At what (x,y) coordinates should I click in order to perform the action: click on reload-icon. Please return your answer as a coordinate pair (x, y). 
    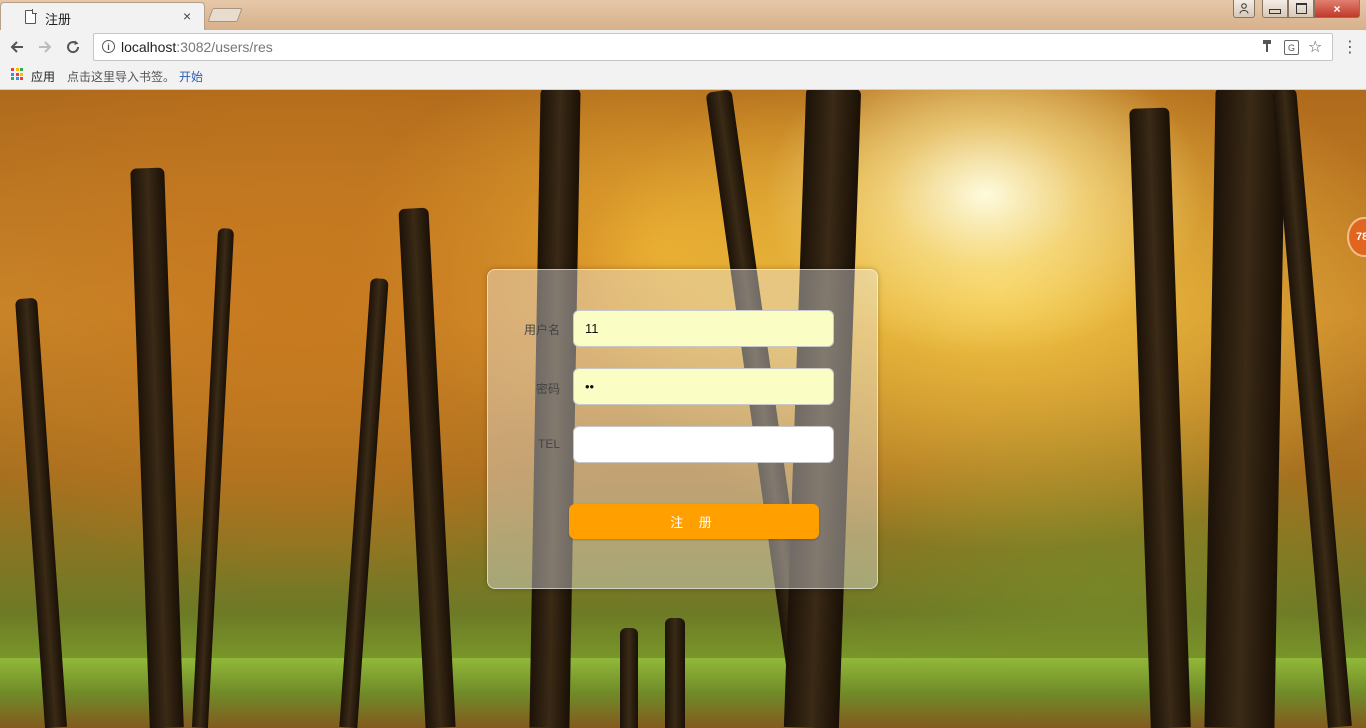
    Looking at the image, I should click on (73, 47).